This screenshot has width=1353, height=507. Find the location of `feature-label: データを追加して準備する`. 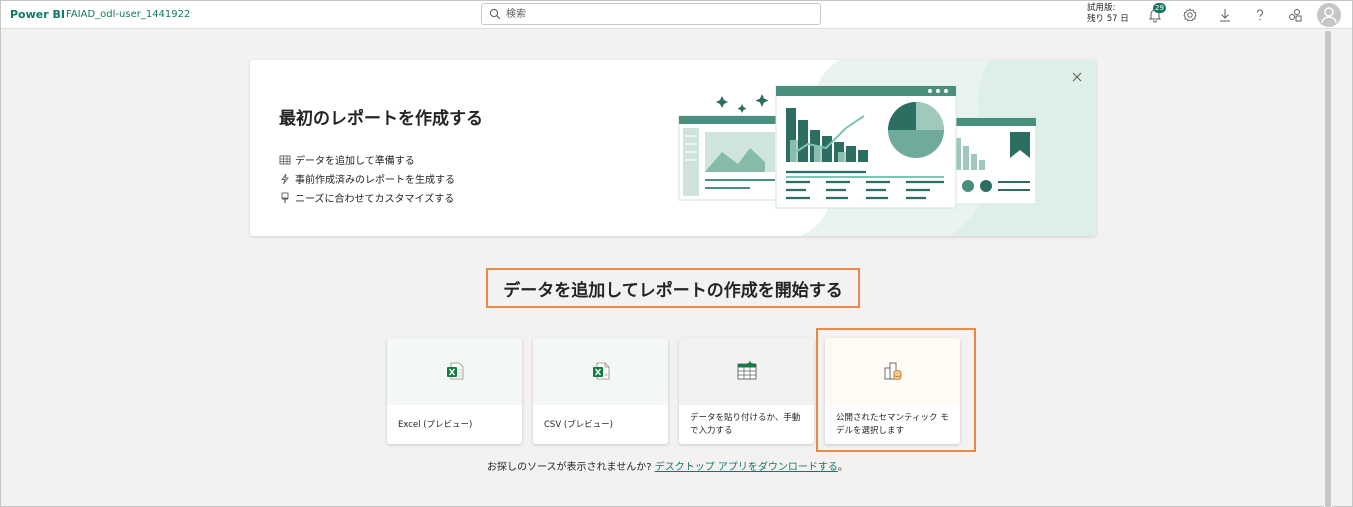

feature-label: データを追加して準備する is located at coordinates (355, 161).